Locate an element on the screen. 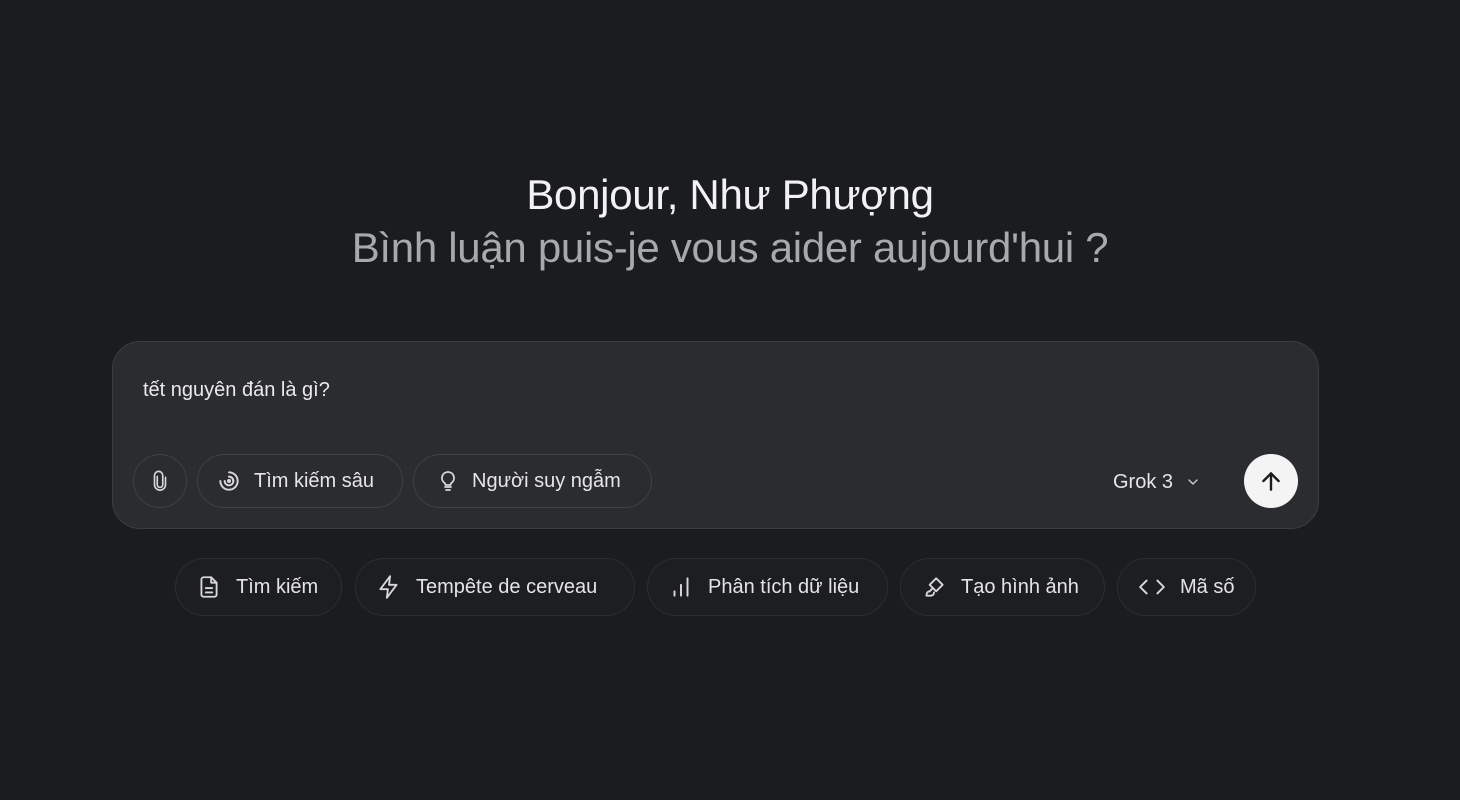  attach-button is located at coordinates (160, 481).